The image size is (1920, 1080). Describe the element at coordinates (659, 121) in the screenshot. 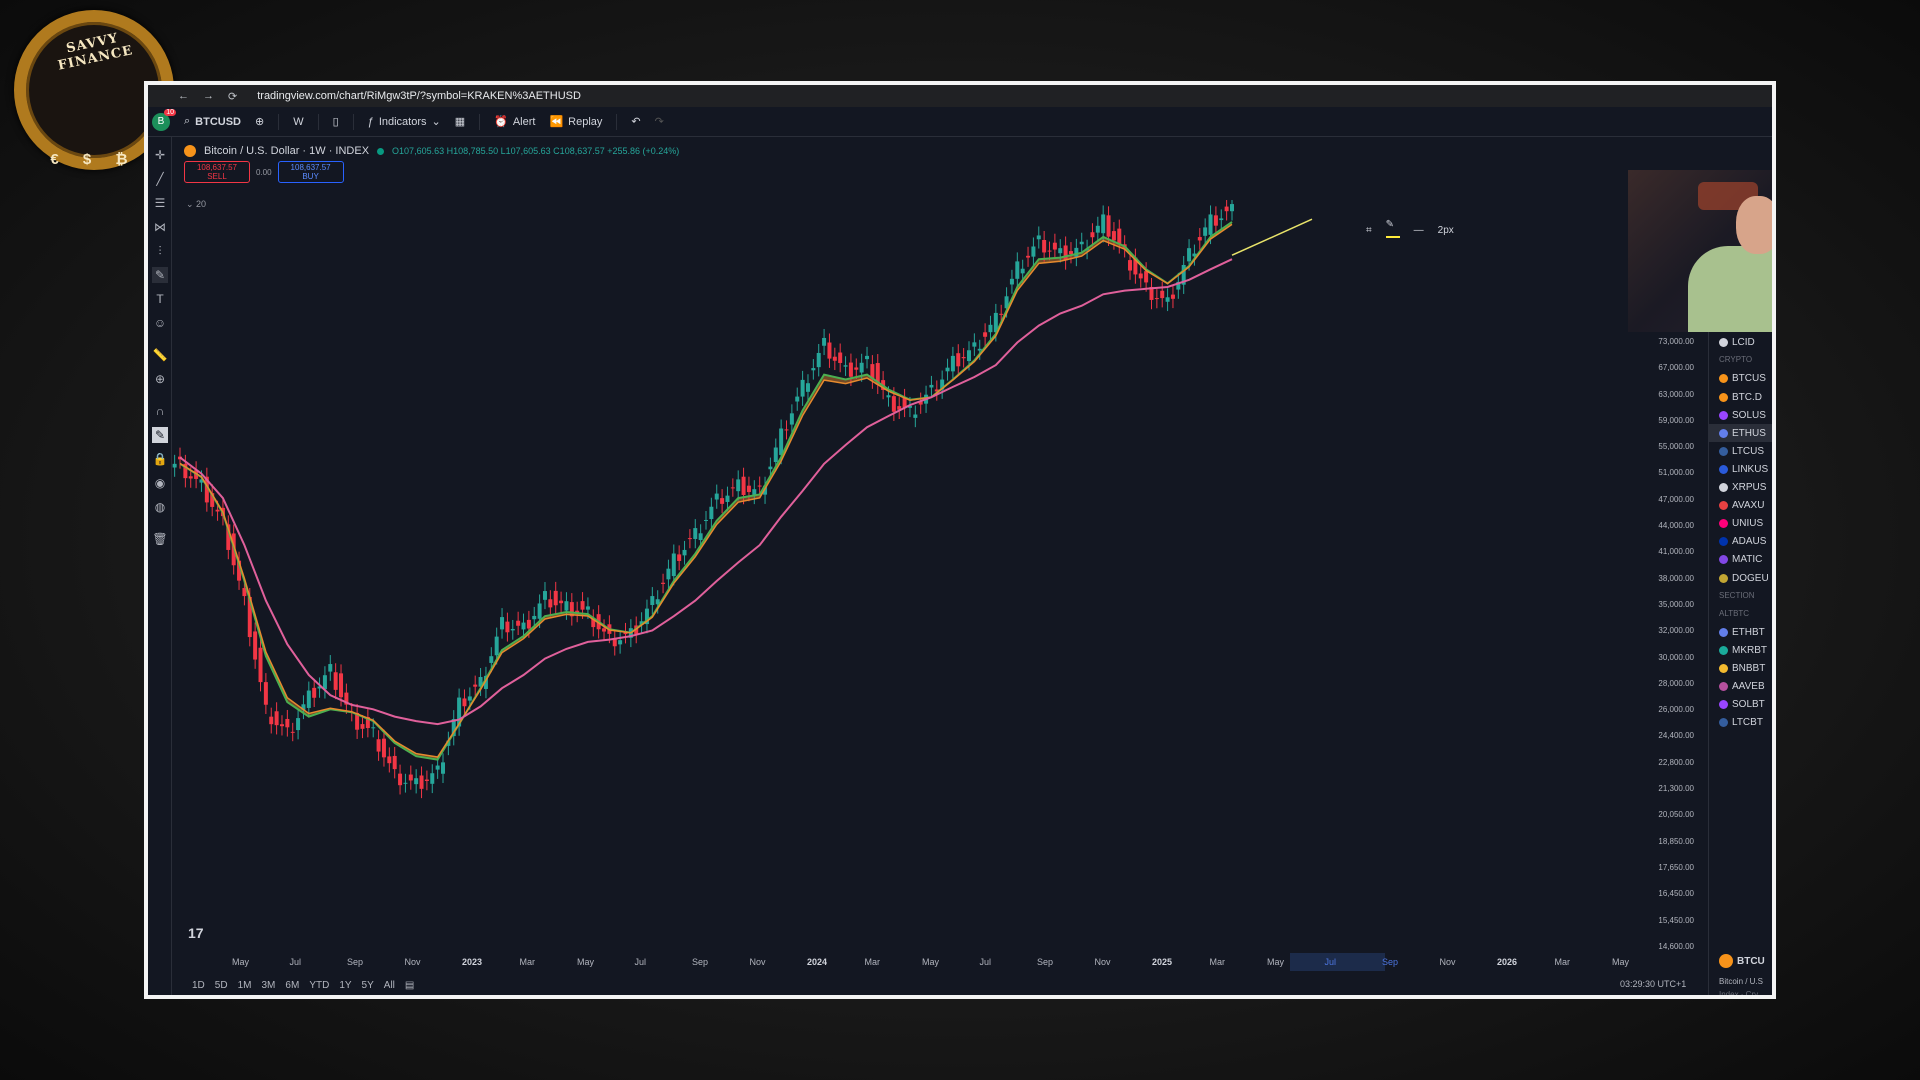

I see `redo-icon: ↷` at that location.